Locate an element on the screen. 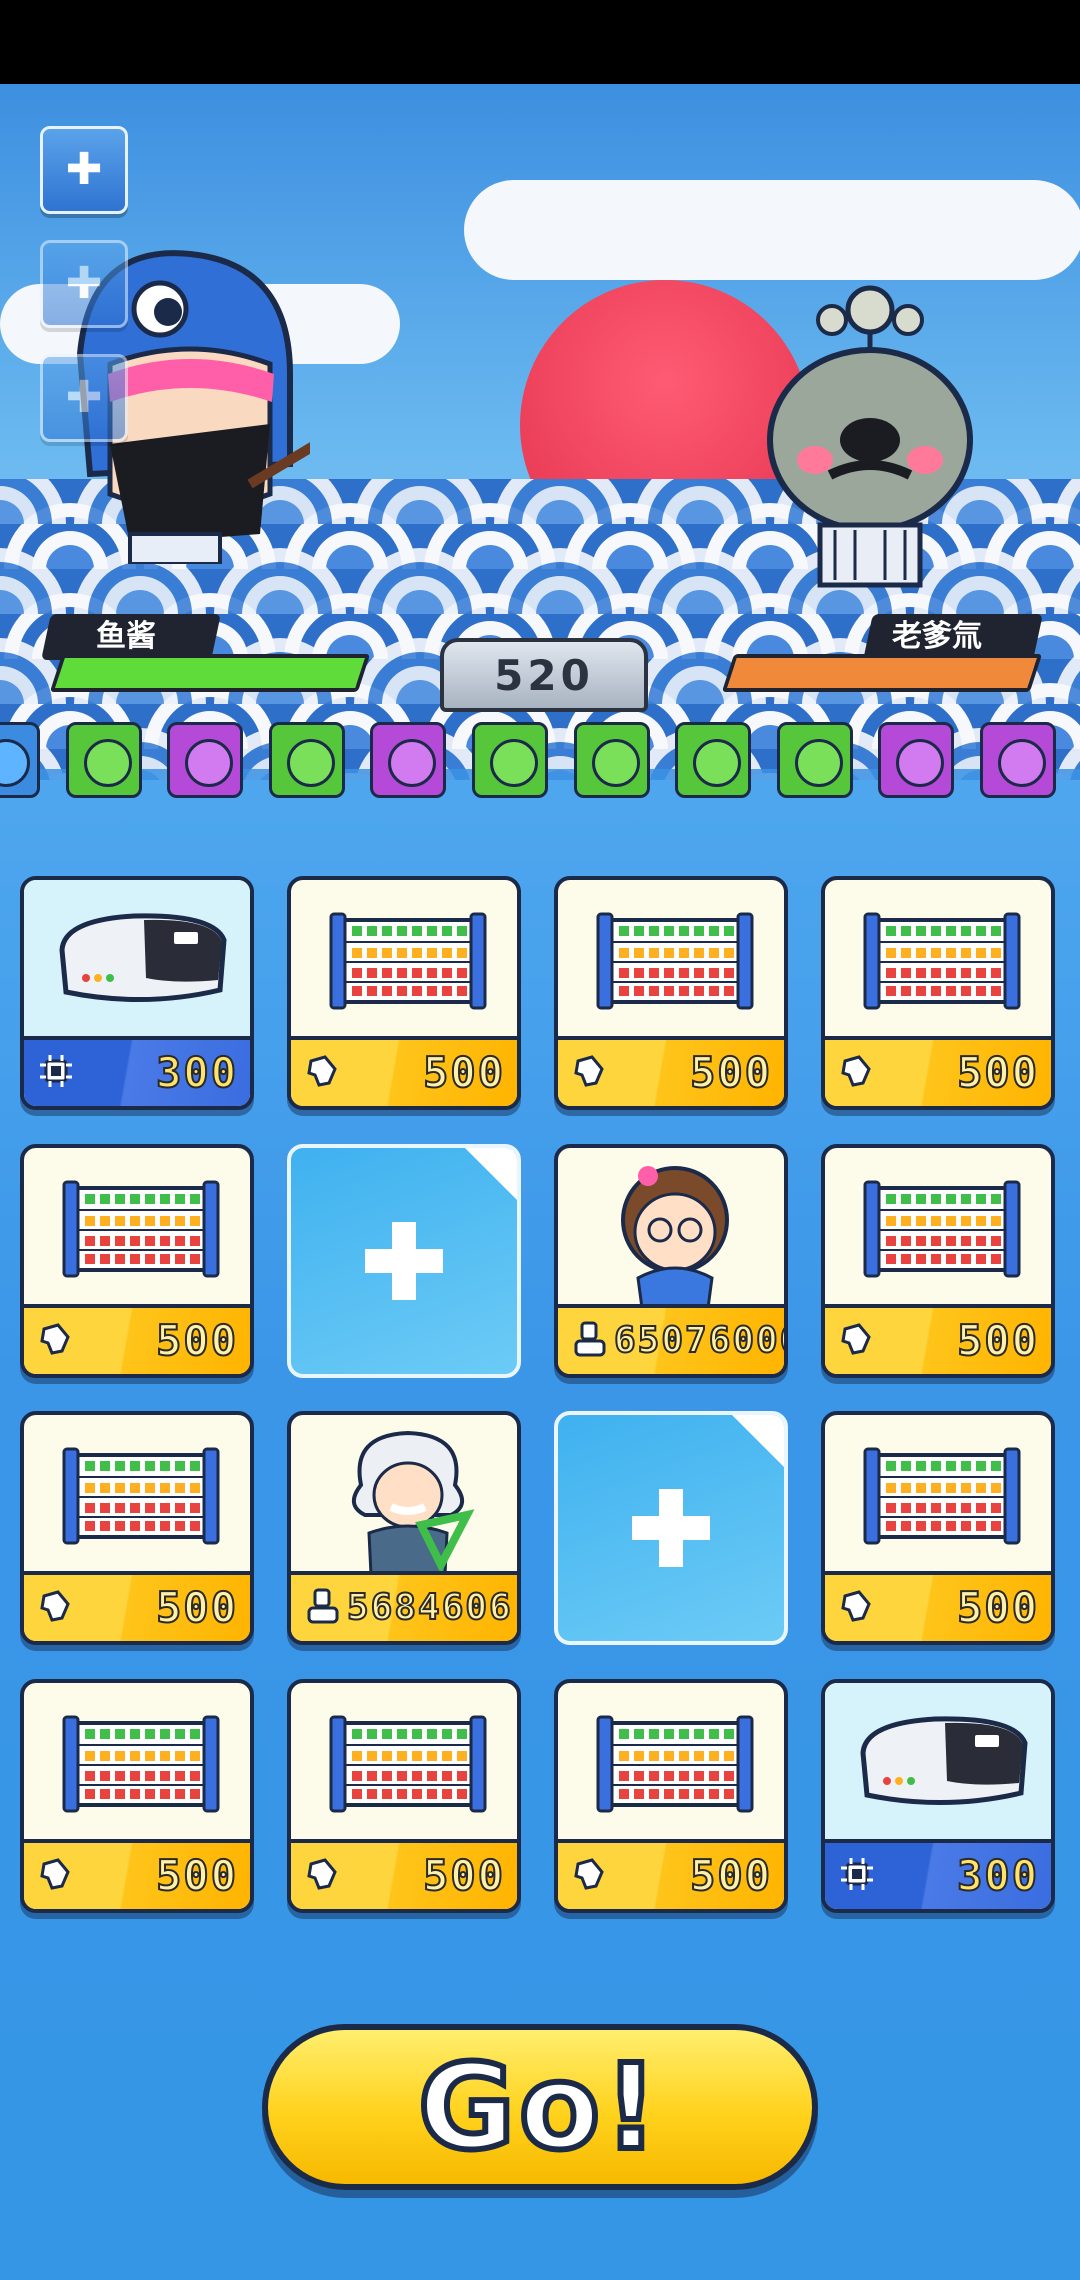 The image size is (1080, 2280). add-slot-button-2: ✚ is located at coordinates (84, 284).